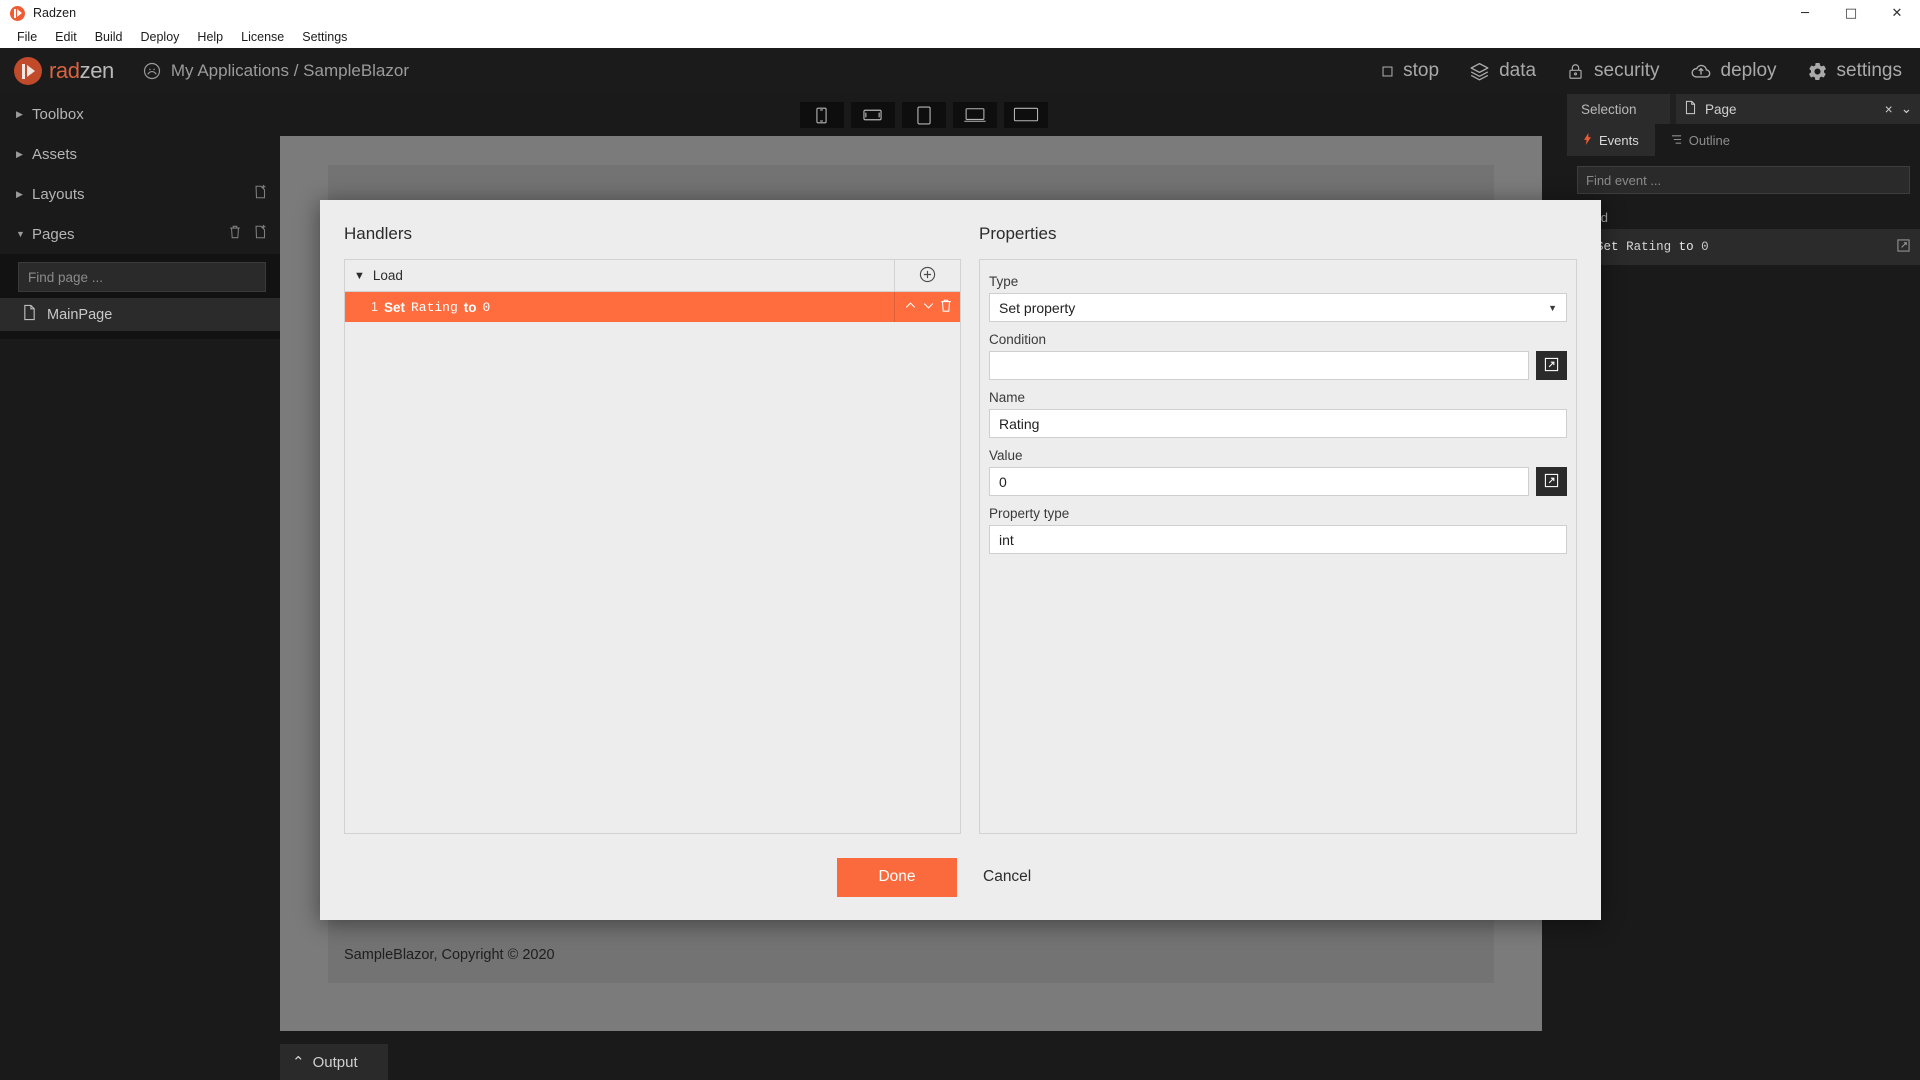 This screenshot has height=1080, width=1920. I want to click on field-value-input: 0, so click(1259, 481).